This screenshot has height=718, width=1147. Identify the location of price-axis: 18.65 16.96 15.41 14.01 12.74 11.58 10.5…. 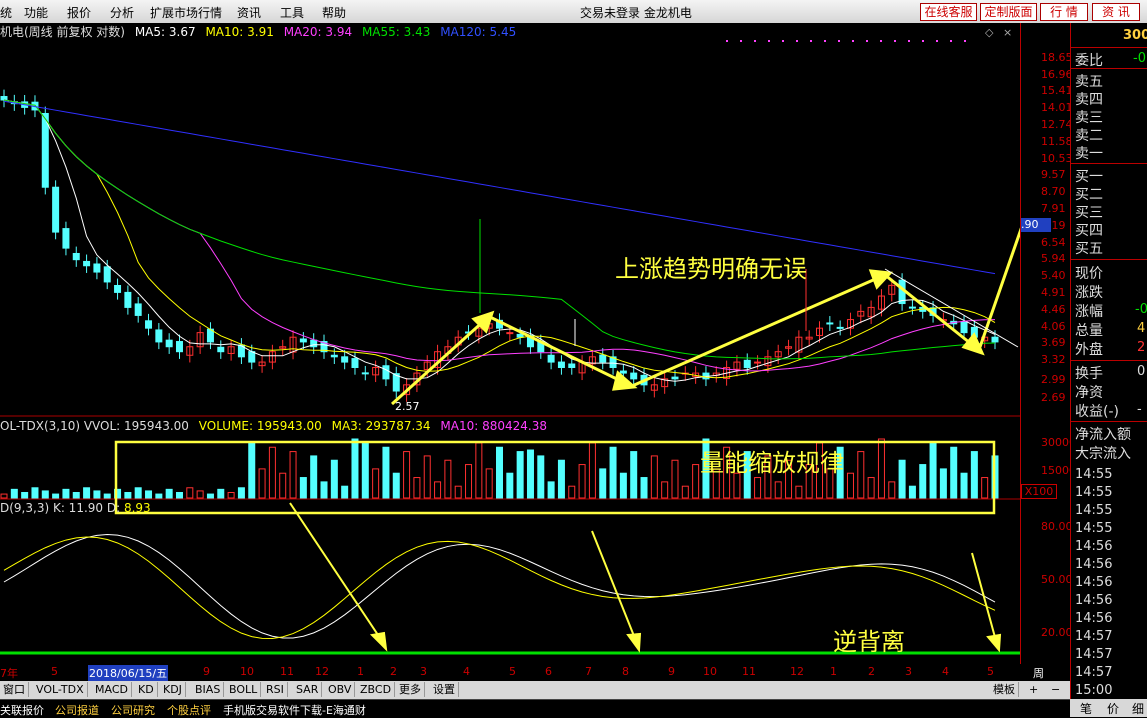
(1048, 352).